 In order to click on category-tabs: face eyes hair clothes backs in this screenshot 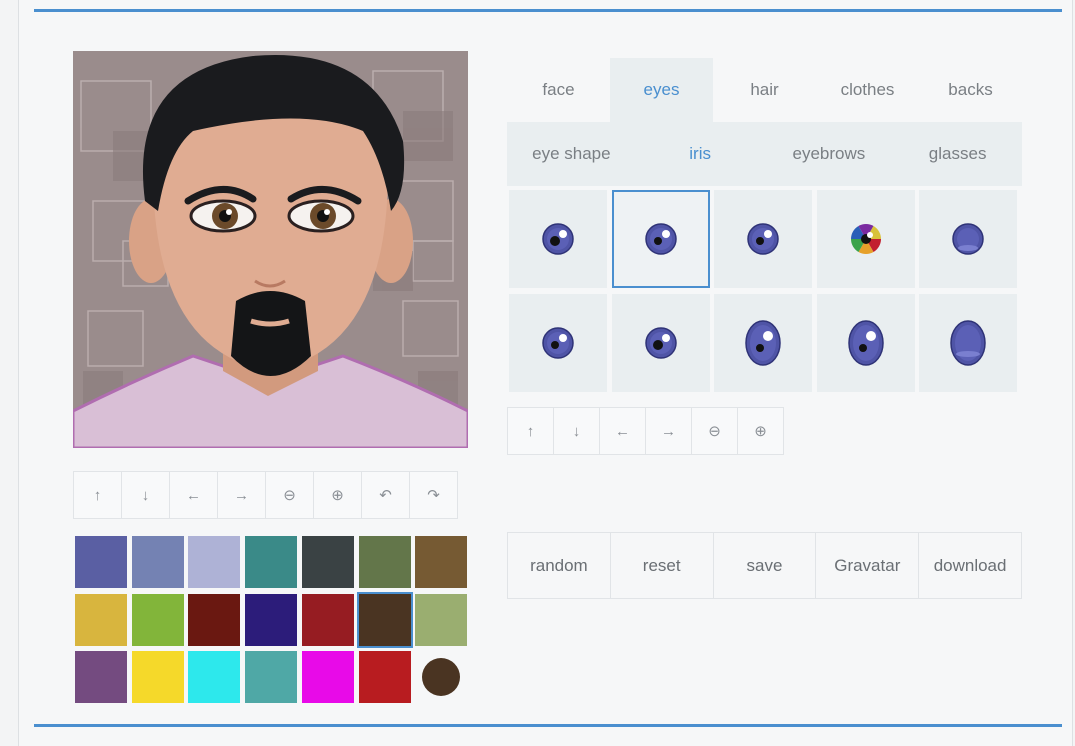, I will do `click(764, 90)`.